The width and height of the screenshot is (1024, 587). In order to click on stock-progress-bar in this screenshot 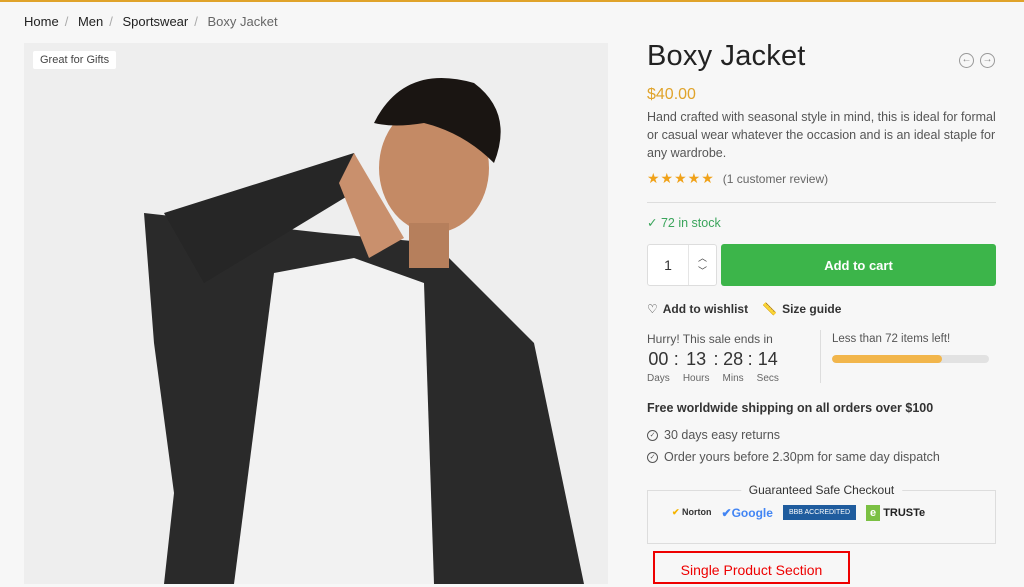, I will do `click(910, 359)`.